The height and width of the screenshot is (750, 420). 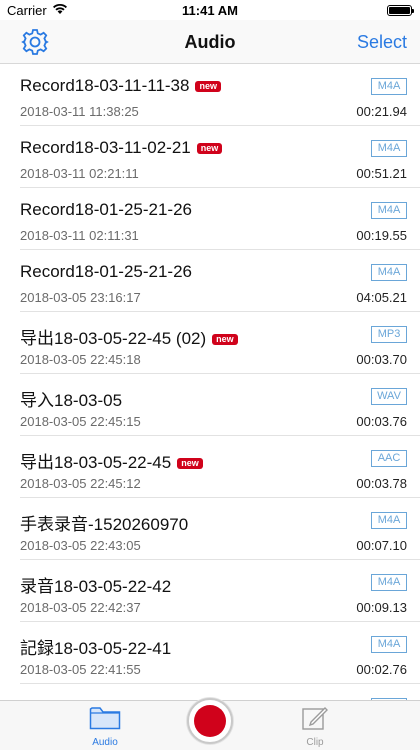 I want to click on recording-name: Record18-03-11-02-21 new, so click(x=121, y=148).